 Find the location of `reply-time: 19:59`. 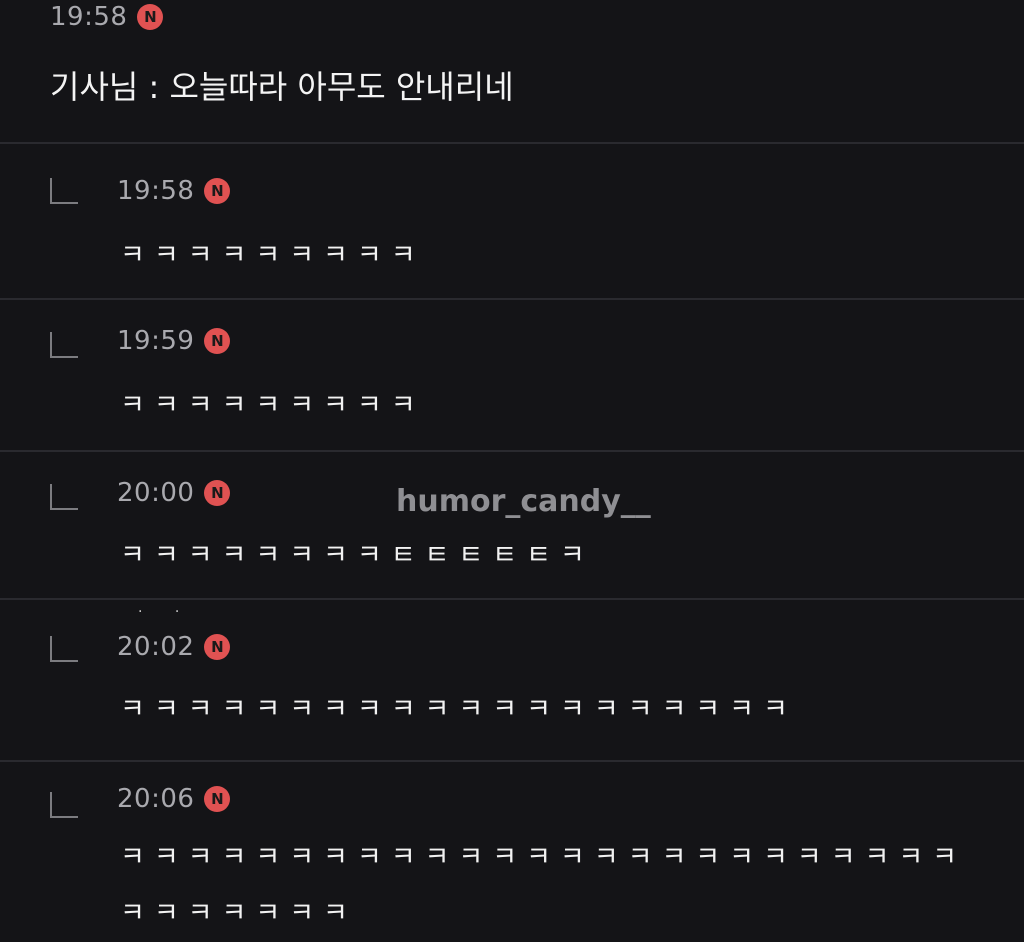

reply-time: 19:59 is located at coordinates (156, 341).